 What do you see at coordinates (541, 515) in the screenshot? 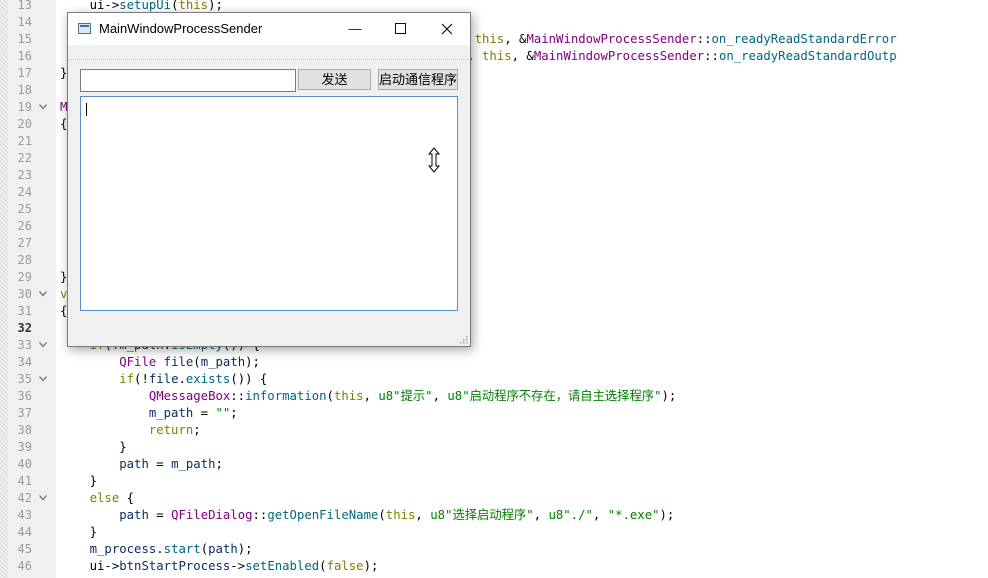
I see `code-token: ,` at bounding box center [541, 515].